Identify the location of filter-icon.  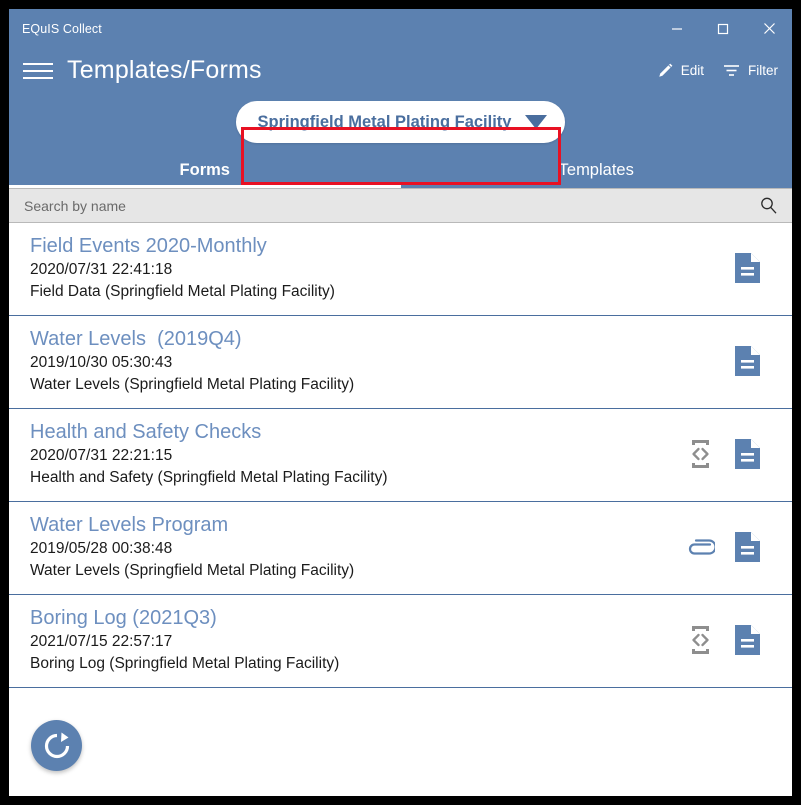
(731, 70).